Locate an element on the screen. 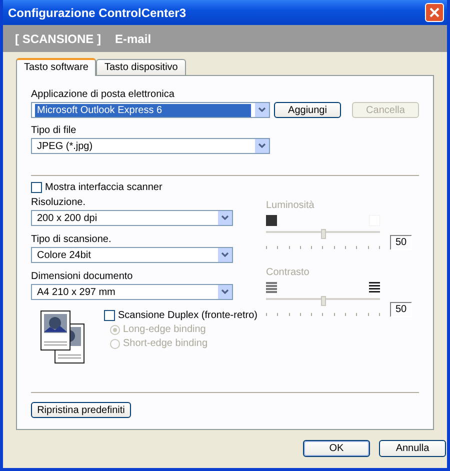 The width and height of the screenshot is (450, 471). close-icon is located at coordinates (434, 12).